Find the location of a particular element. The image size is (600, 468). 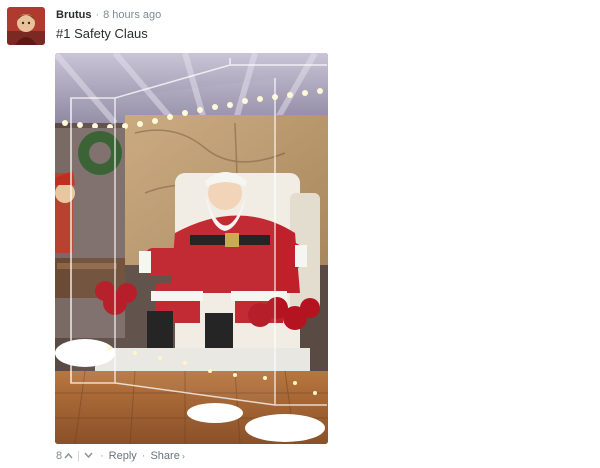

avatar-image is located at coordinates (26, 26).